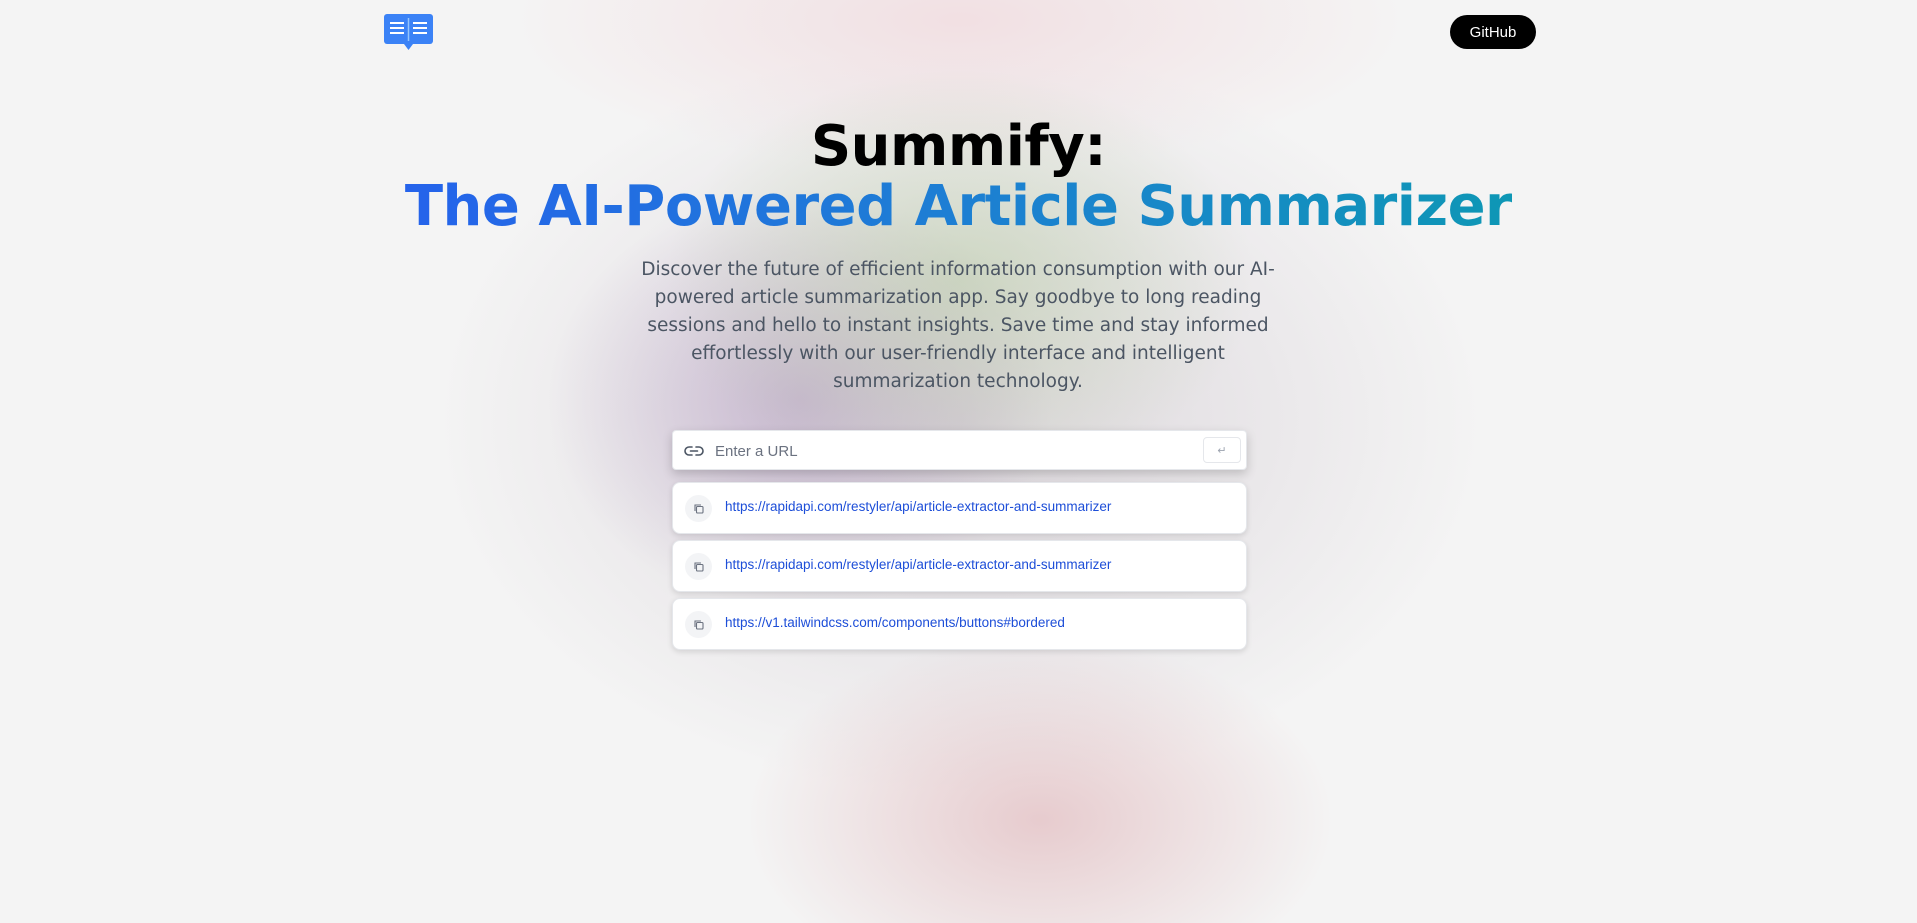 The image size is (1917, 923). I want to click on open-book-icon, so click(408, 32).